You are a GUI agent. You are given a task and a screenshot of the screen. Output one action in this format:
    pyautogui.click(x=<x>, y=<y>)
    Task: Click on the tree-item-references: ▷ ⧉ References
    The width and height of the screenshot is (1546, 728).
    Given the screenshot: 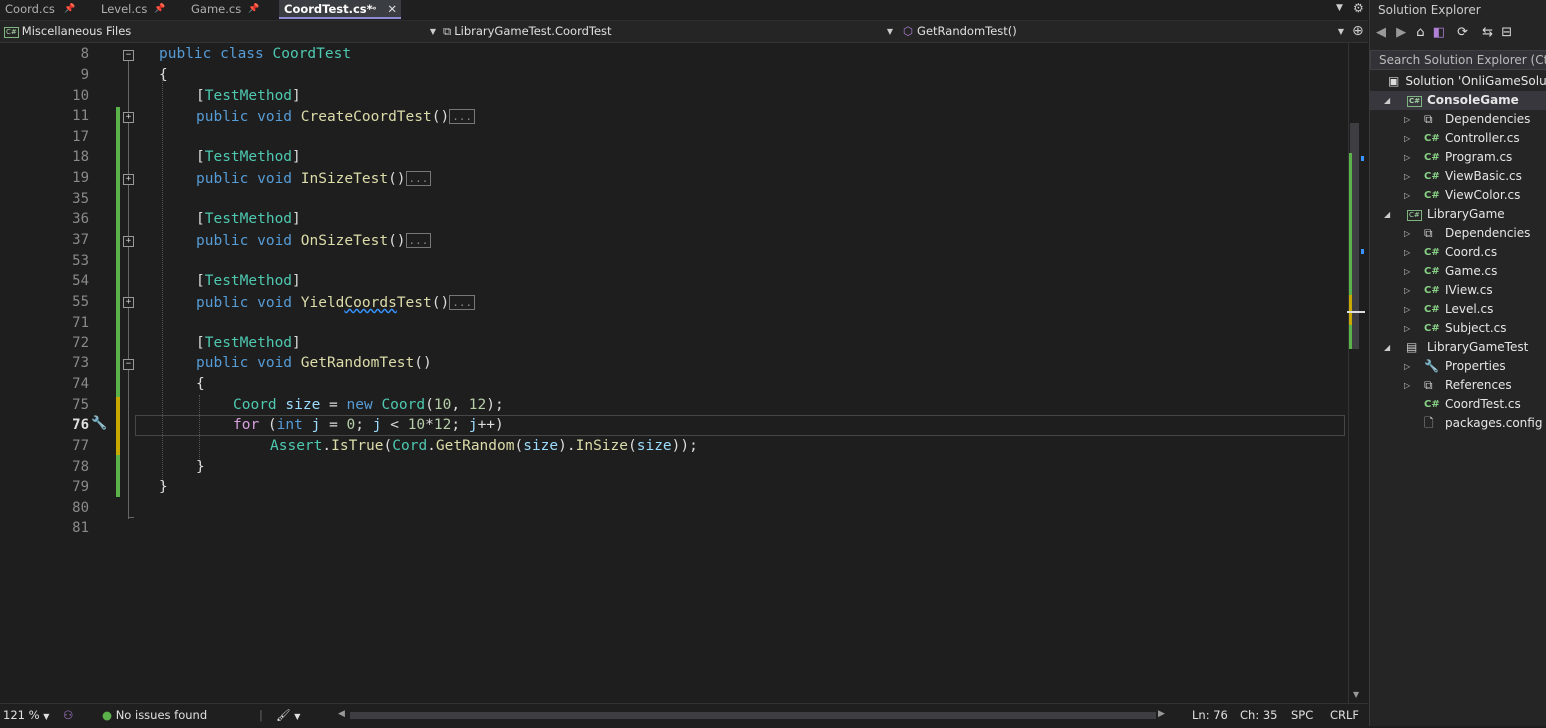 What is the action you would take?
    pyautogui.click(x=1458, y=385)
    